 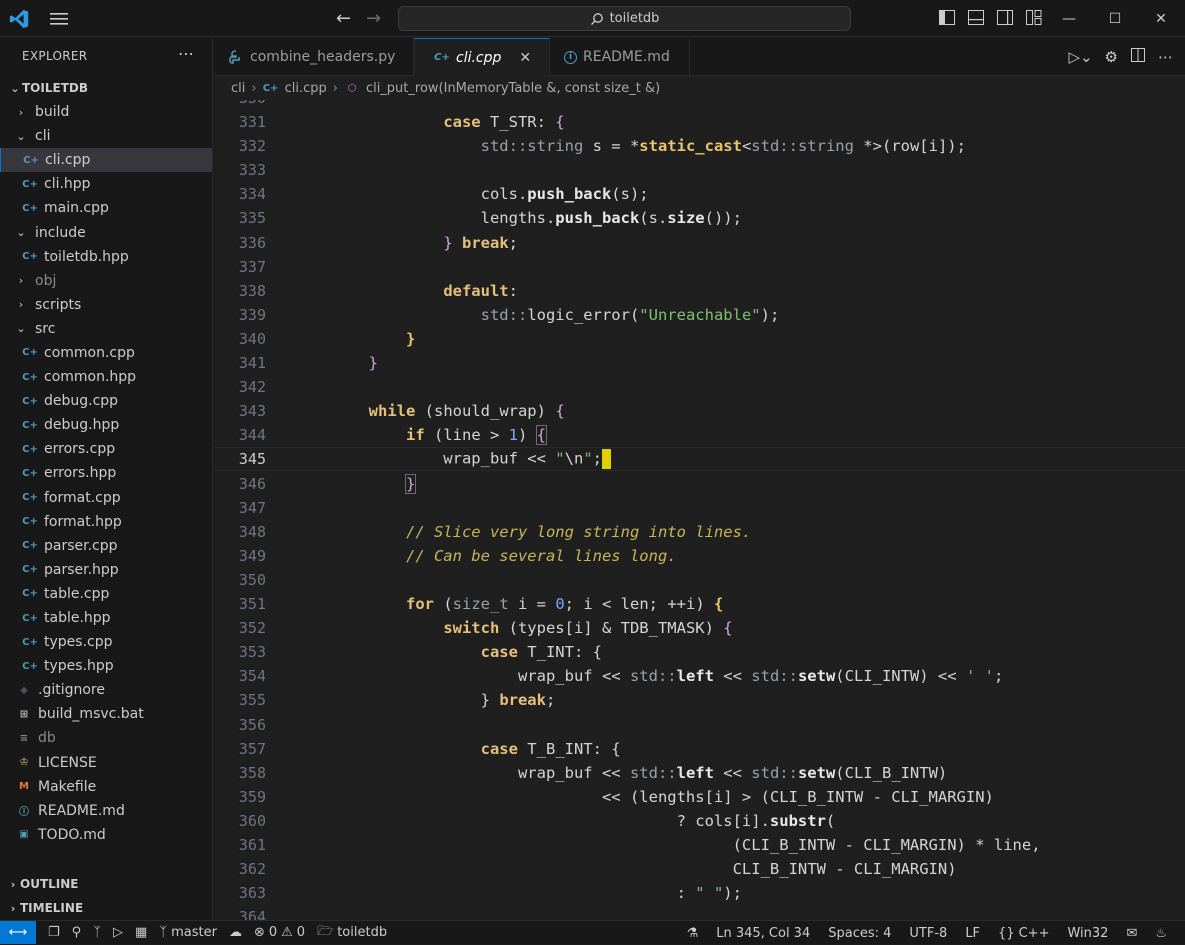 I want to click on line-number: 330, so click(x=240, y=103).